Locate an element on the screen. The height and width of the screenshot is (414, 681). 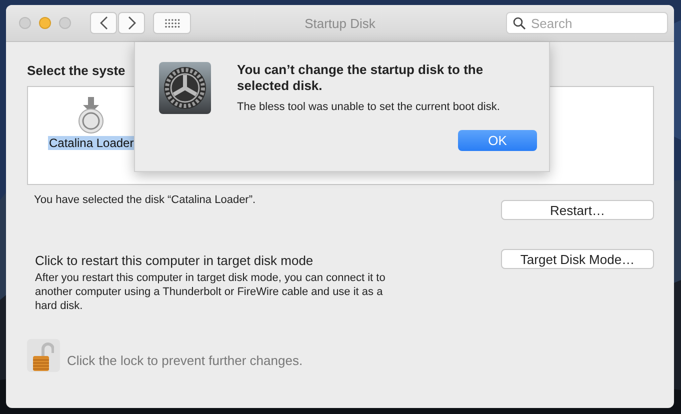
grid-icon is located at coordinates (172, 23).